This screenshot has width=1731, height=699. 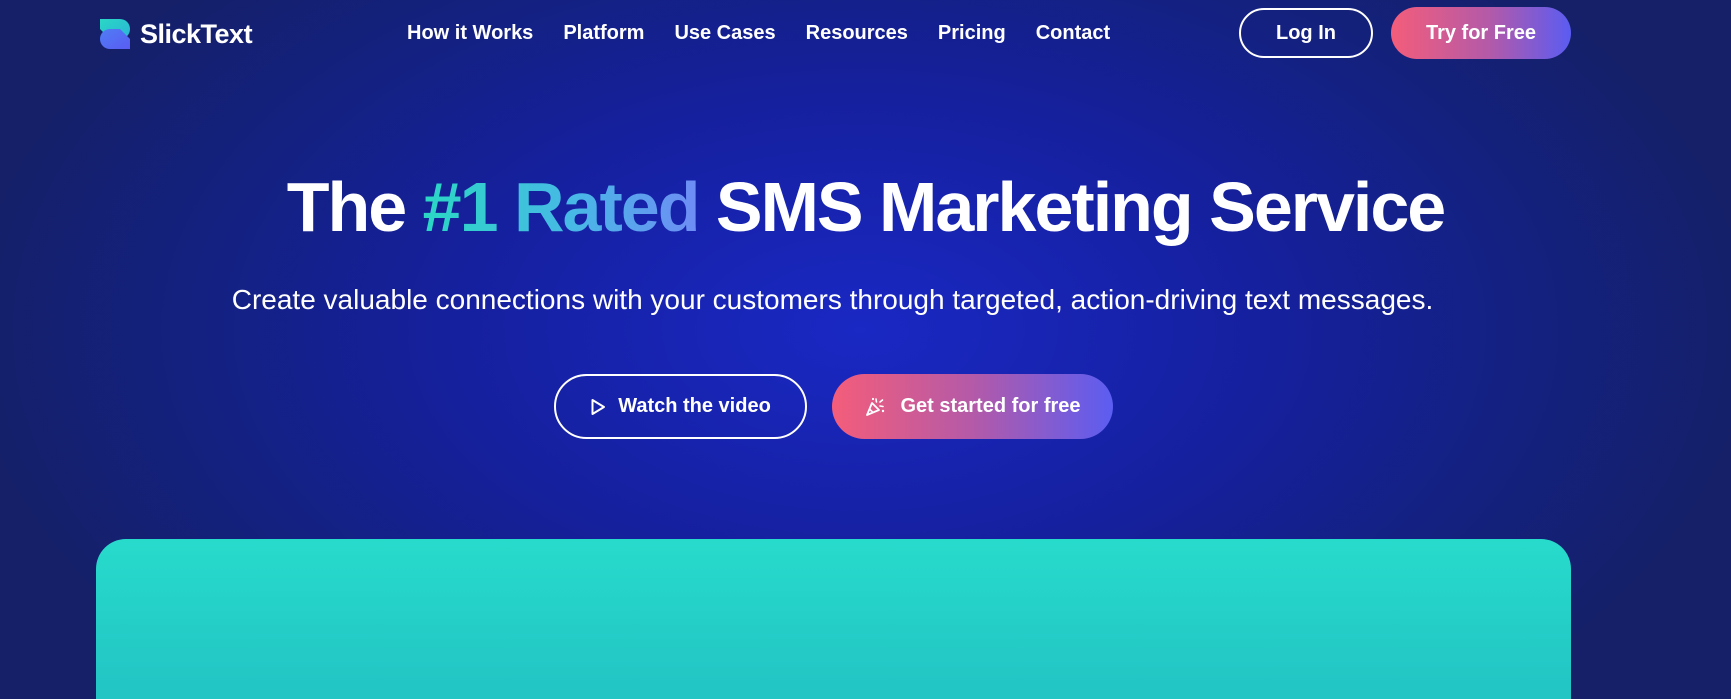 I want to click on watch-video-button: Watch the video, so click(x=680, y=406).